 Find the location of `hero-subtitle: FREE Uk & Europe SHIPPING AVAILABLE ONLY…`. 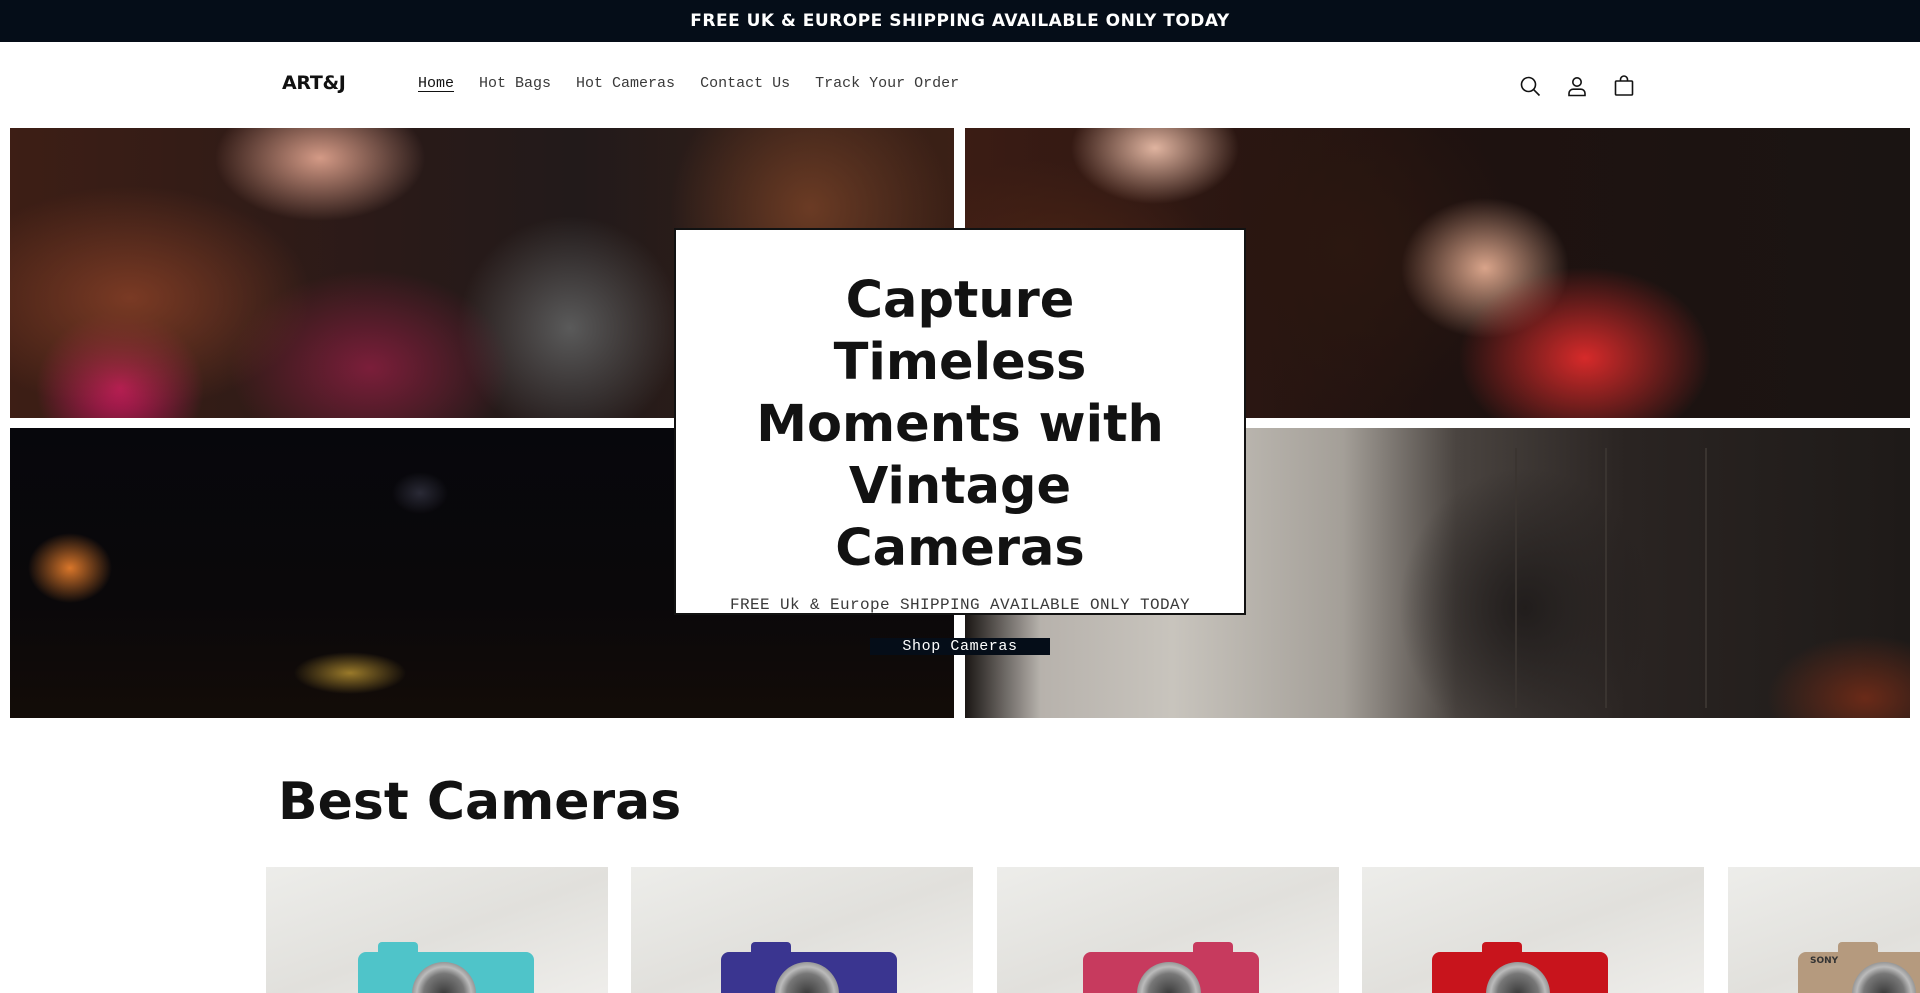

hero-subtitle: FREE Uk & Europe SHIPPING AVAILABLE ONLY… is located at coordinates (960, 605).